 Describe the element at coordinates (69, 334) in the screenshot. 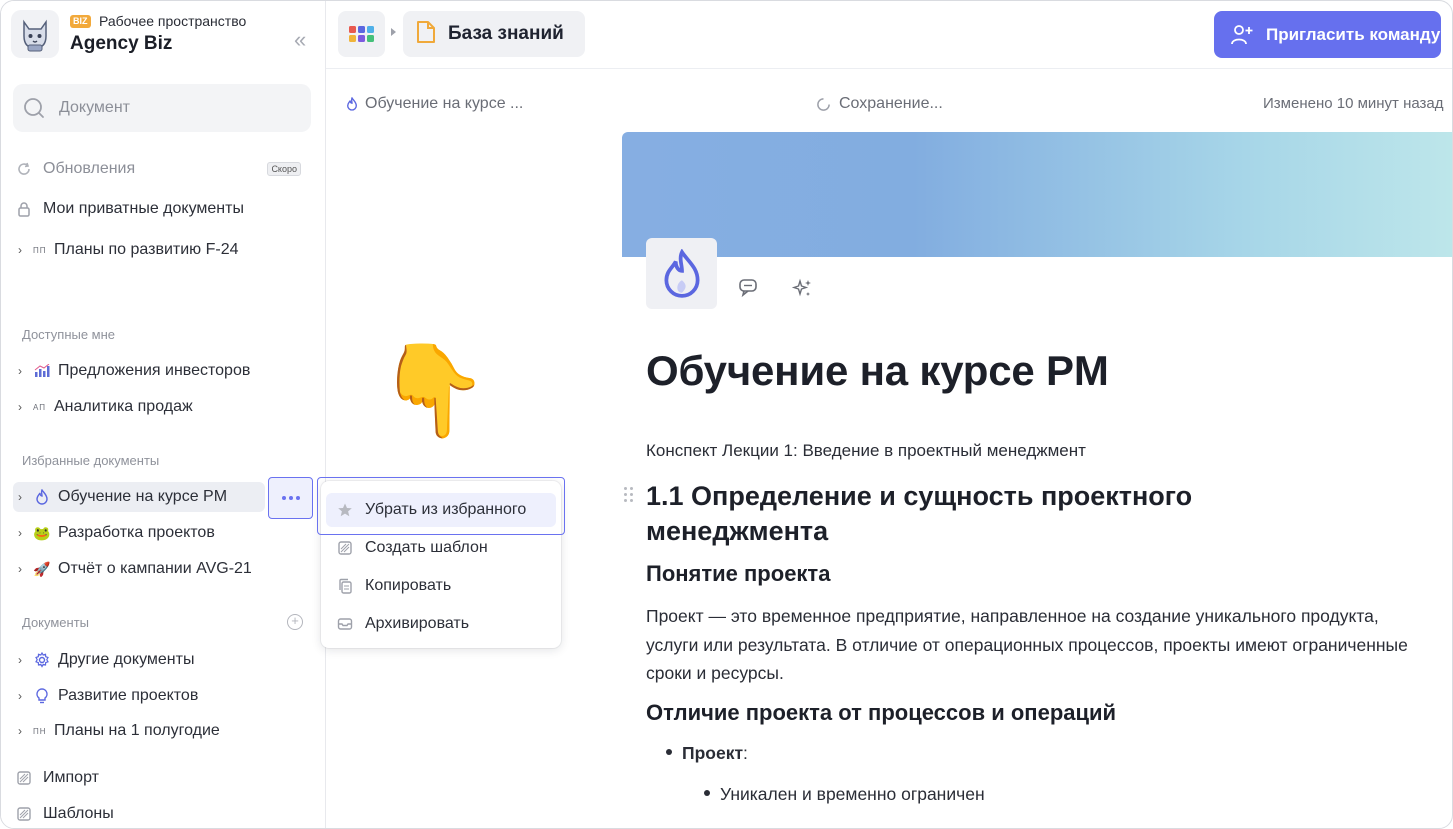

I see `section-title-shared: Доступные мне` at that location.